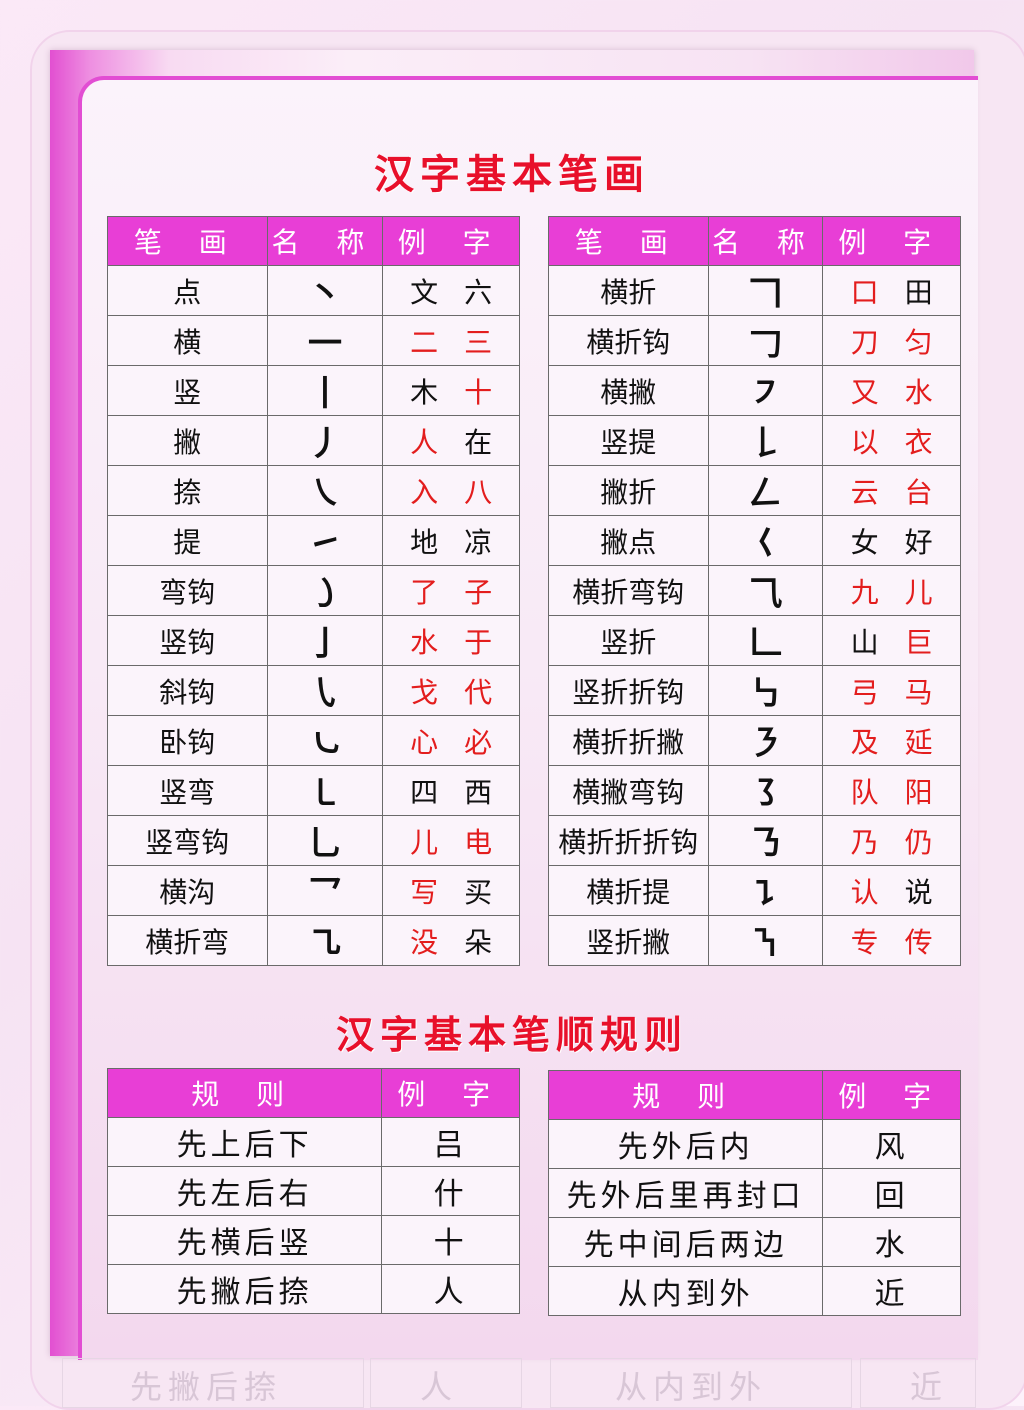 This screenshot has height=1410, width=1024. Describe the element at coordinates (478, 342) in the screenshot. I see `example-char: 三` at that location.